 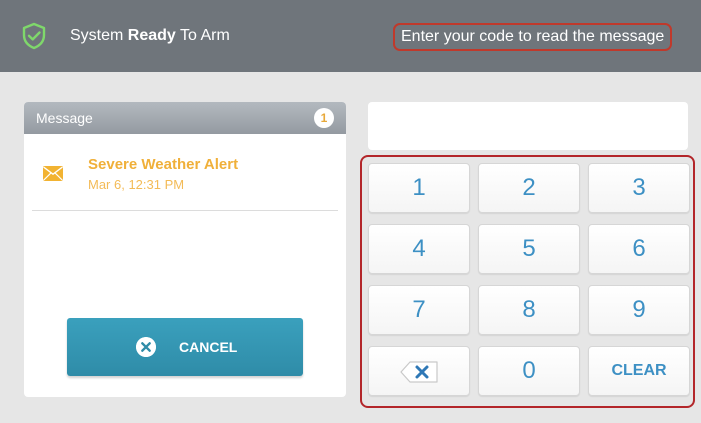 What do you see at coordinates (97, 35) in the screenshot?
I see `status-prefix: System` at bounding box center [97, 35].